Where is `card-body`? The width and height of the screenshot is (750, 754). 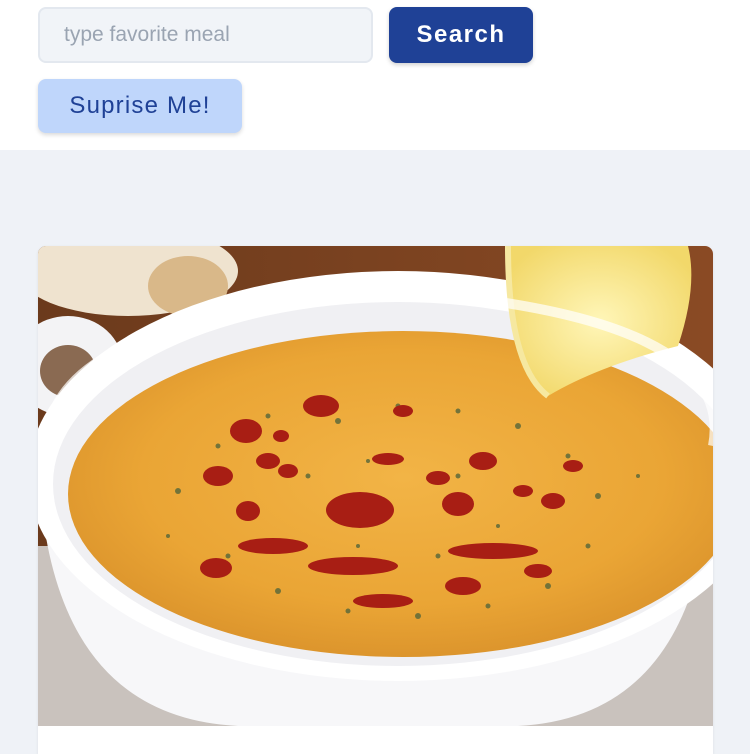 card-body is located at coordinates (375, 740).